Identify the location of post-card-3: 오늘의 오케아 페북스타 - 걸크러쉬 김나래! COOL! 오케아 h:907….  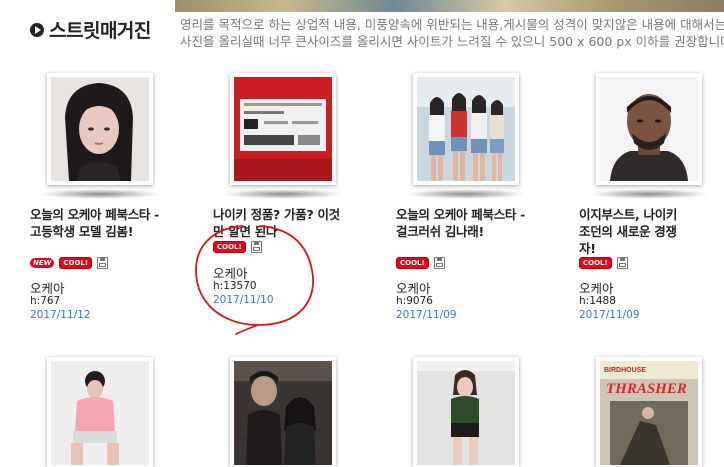
(476, 203).